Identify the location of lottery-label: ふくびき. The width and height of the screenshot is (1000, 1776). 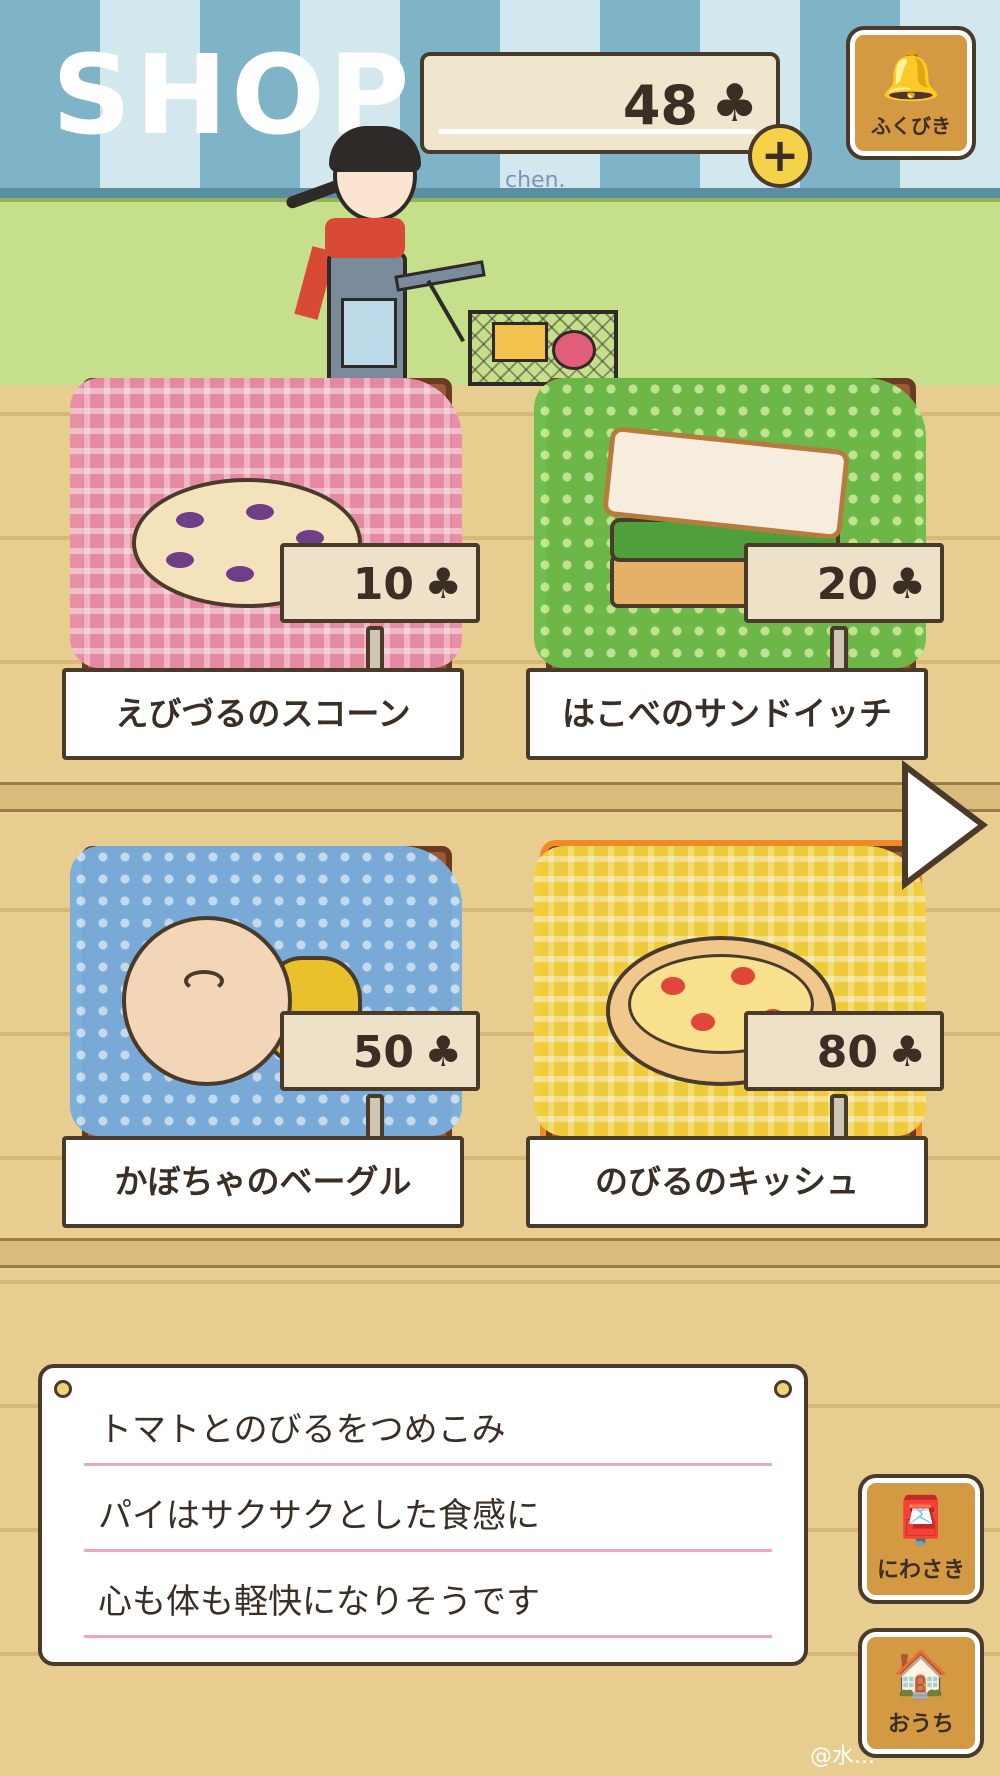
(911, 126).